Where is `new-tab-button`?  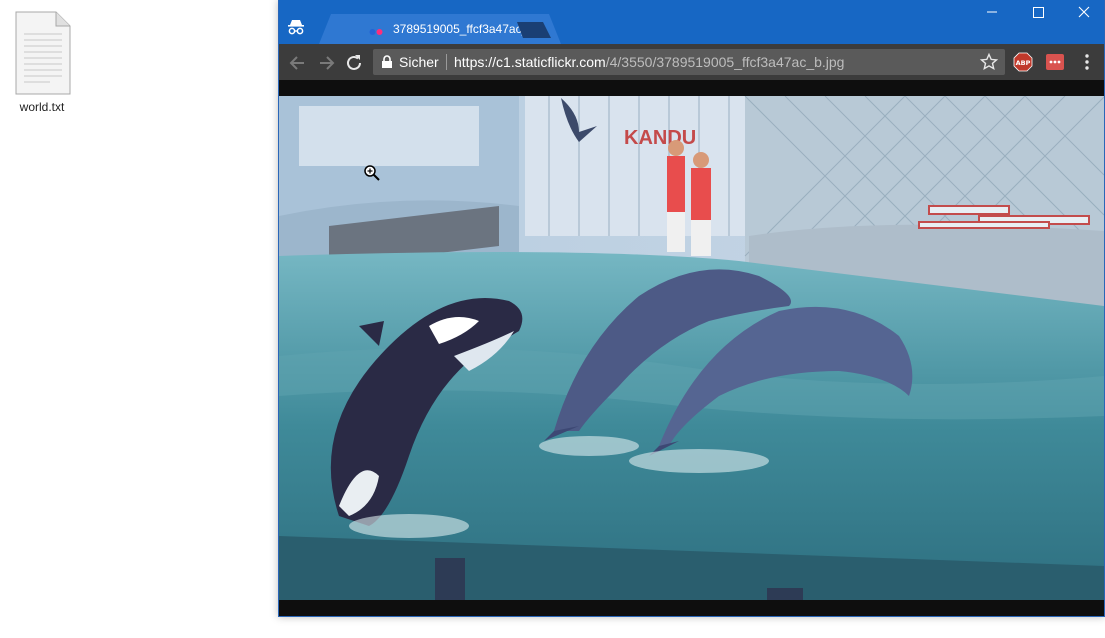 new-tab-button is located at coordinates (534, 30).